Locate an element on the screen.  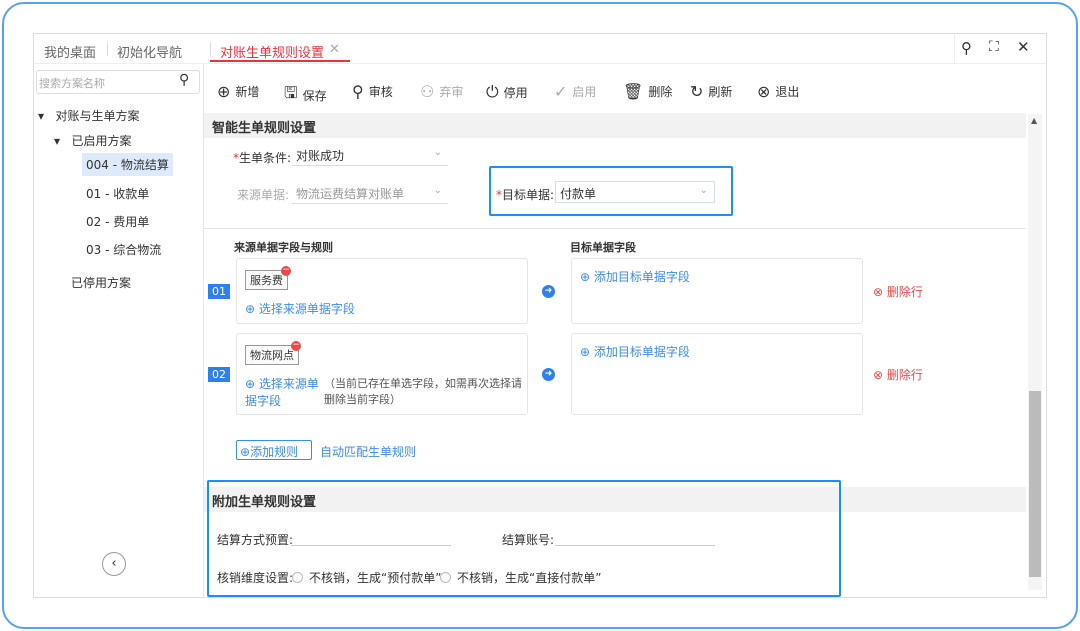
toolbar-label: 退出 is located at coordinates (787, 92).